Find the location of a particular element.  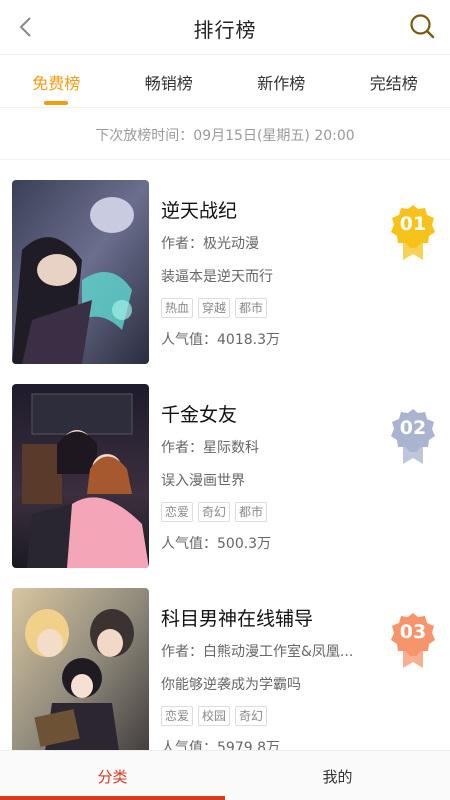

nav-label: 我的 is located at coordinates (337, 777).